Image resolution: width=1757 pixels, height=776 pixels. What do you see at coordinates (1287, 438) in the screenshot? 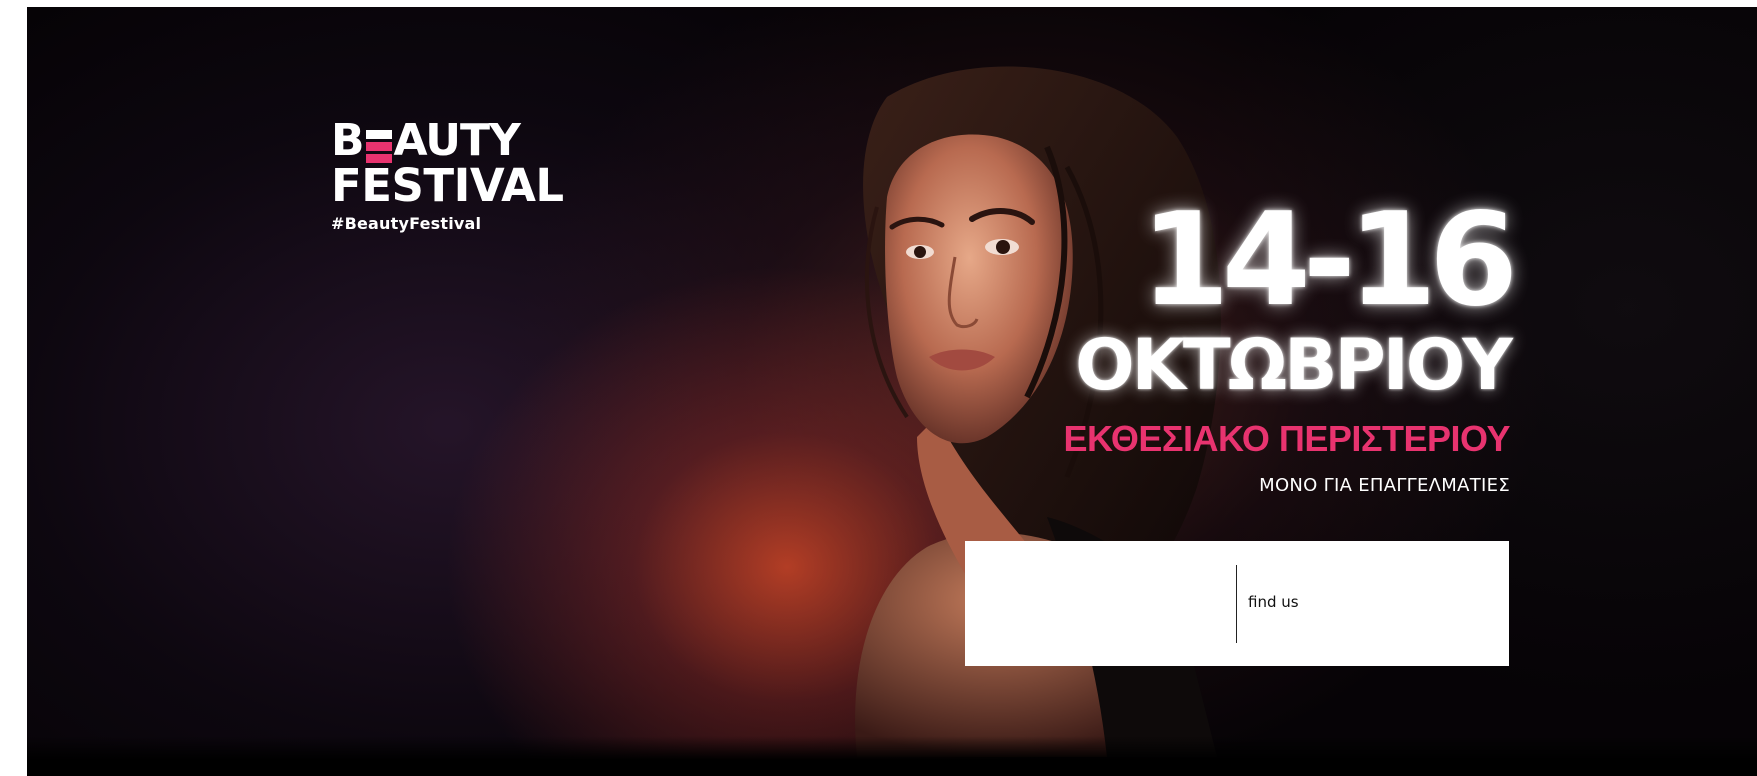
I see `event-venue: ΕΚΘΕΣΙΑΚΟ ΠΕΡΙΣΤΕΡΙΟΥ` at bounding box center [1287, 438].